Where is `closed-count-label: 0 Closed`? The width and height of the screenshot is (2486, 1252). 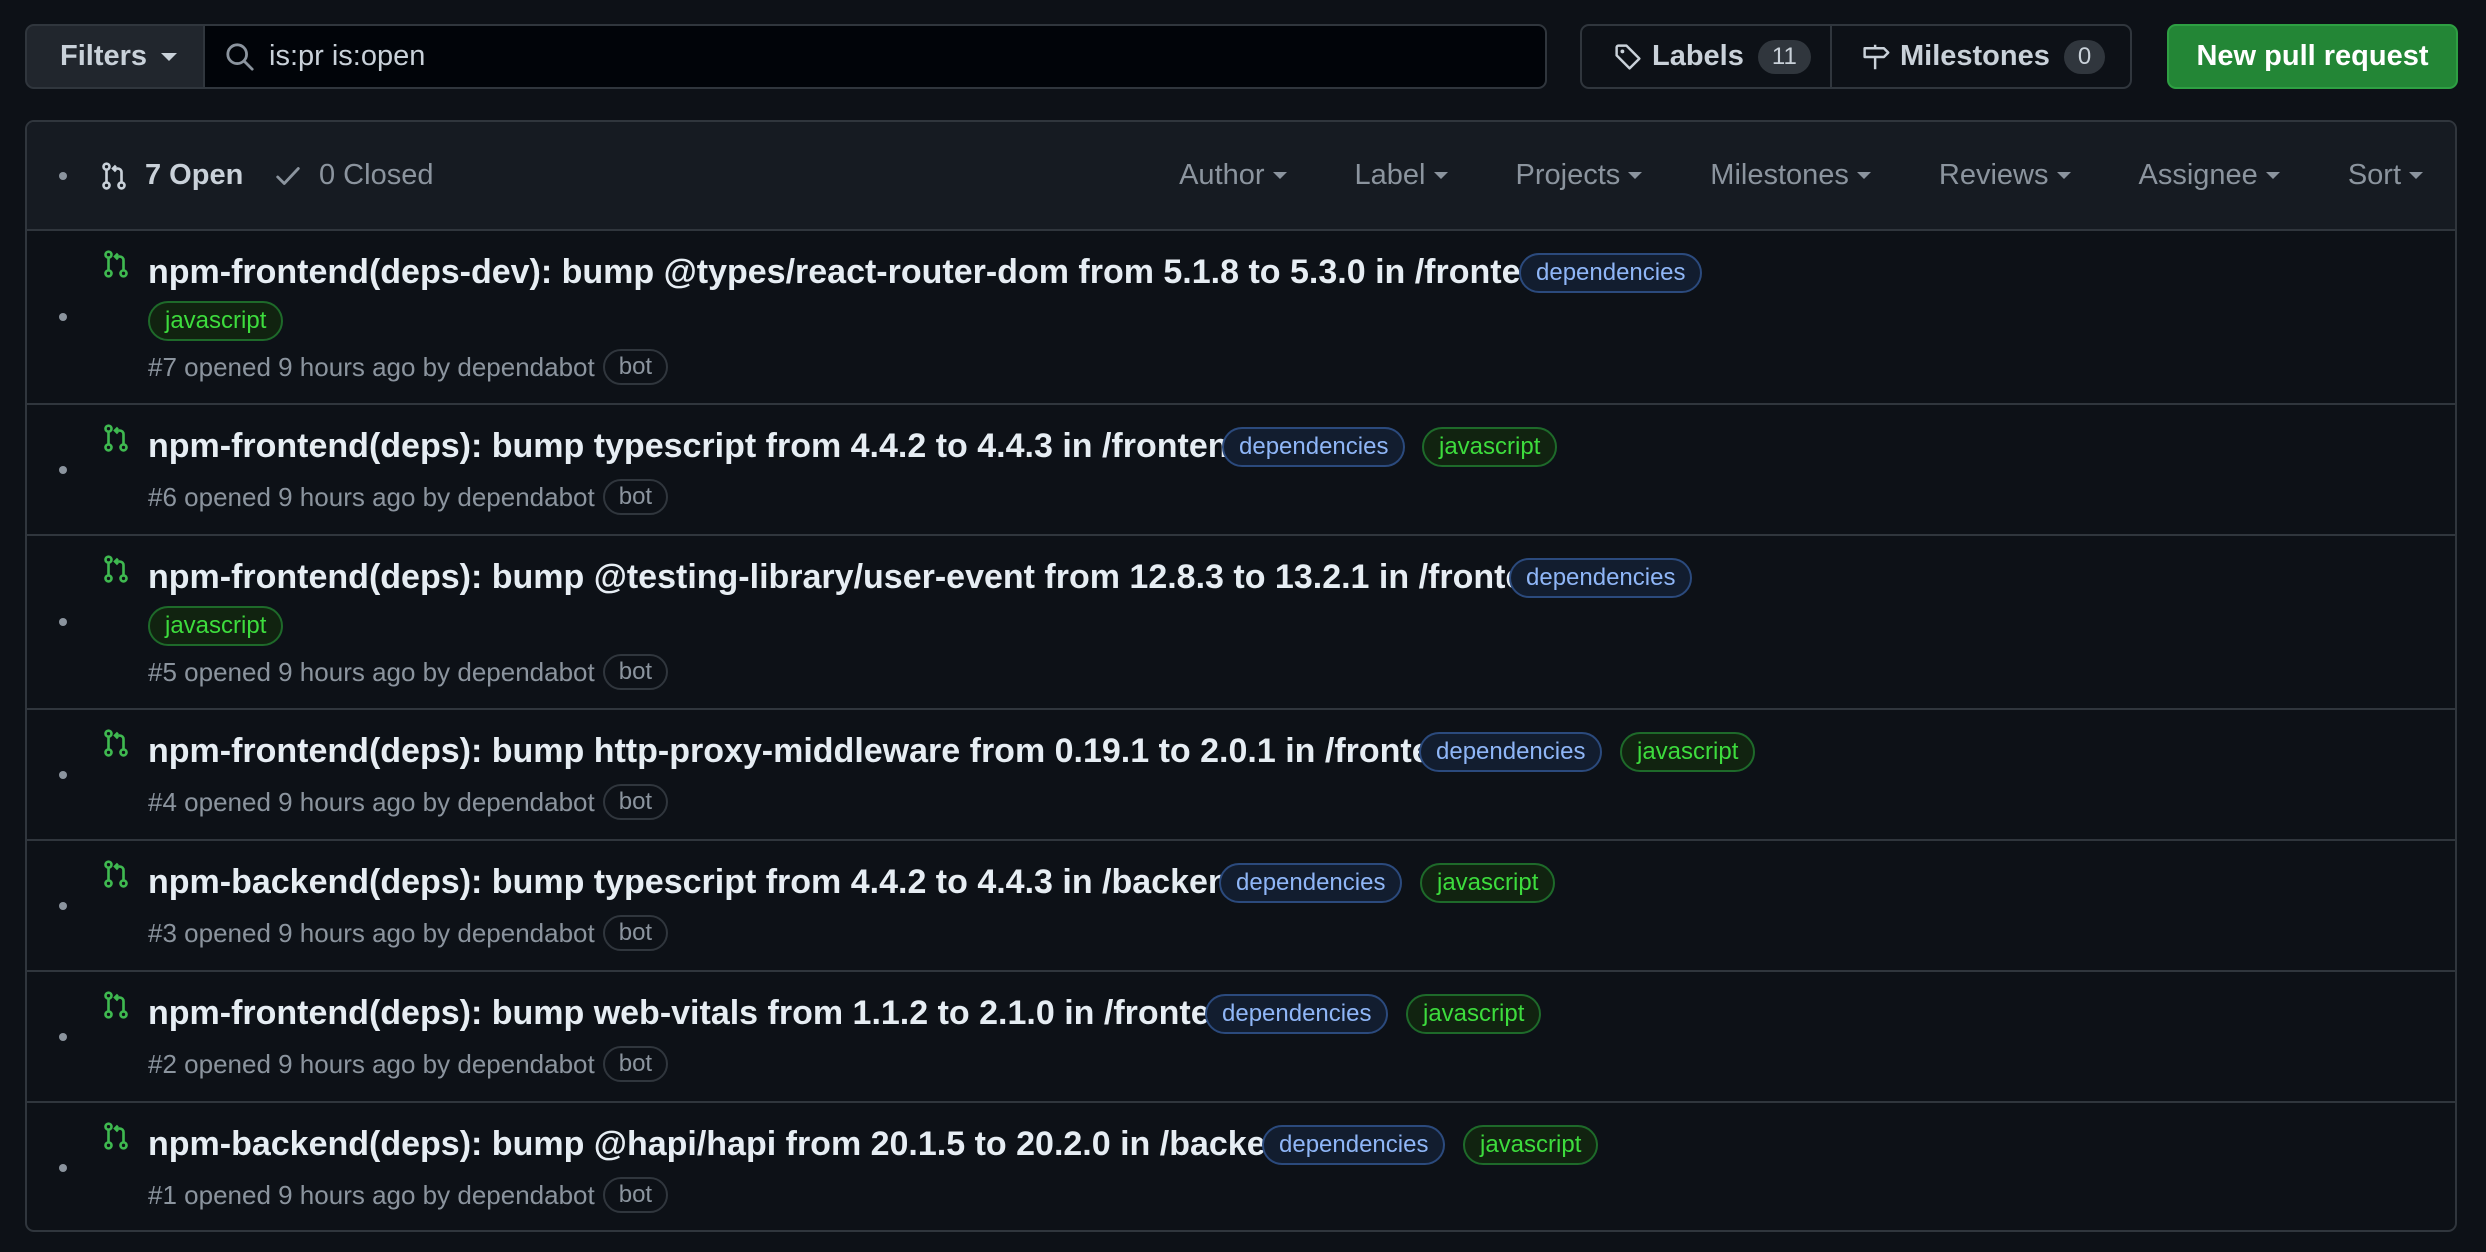
closed-count-label: 0 Closed is located at coordinates (376, 175).